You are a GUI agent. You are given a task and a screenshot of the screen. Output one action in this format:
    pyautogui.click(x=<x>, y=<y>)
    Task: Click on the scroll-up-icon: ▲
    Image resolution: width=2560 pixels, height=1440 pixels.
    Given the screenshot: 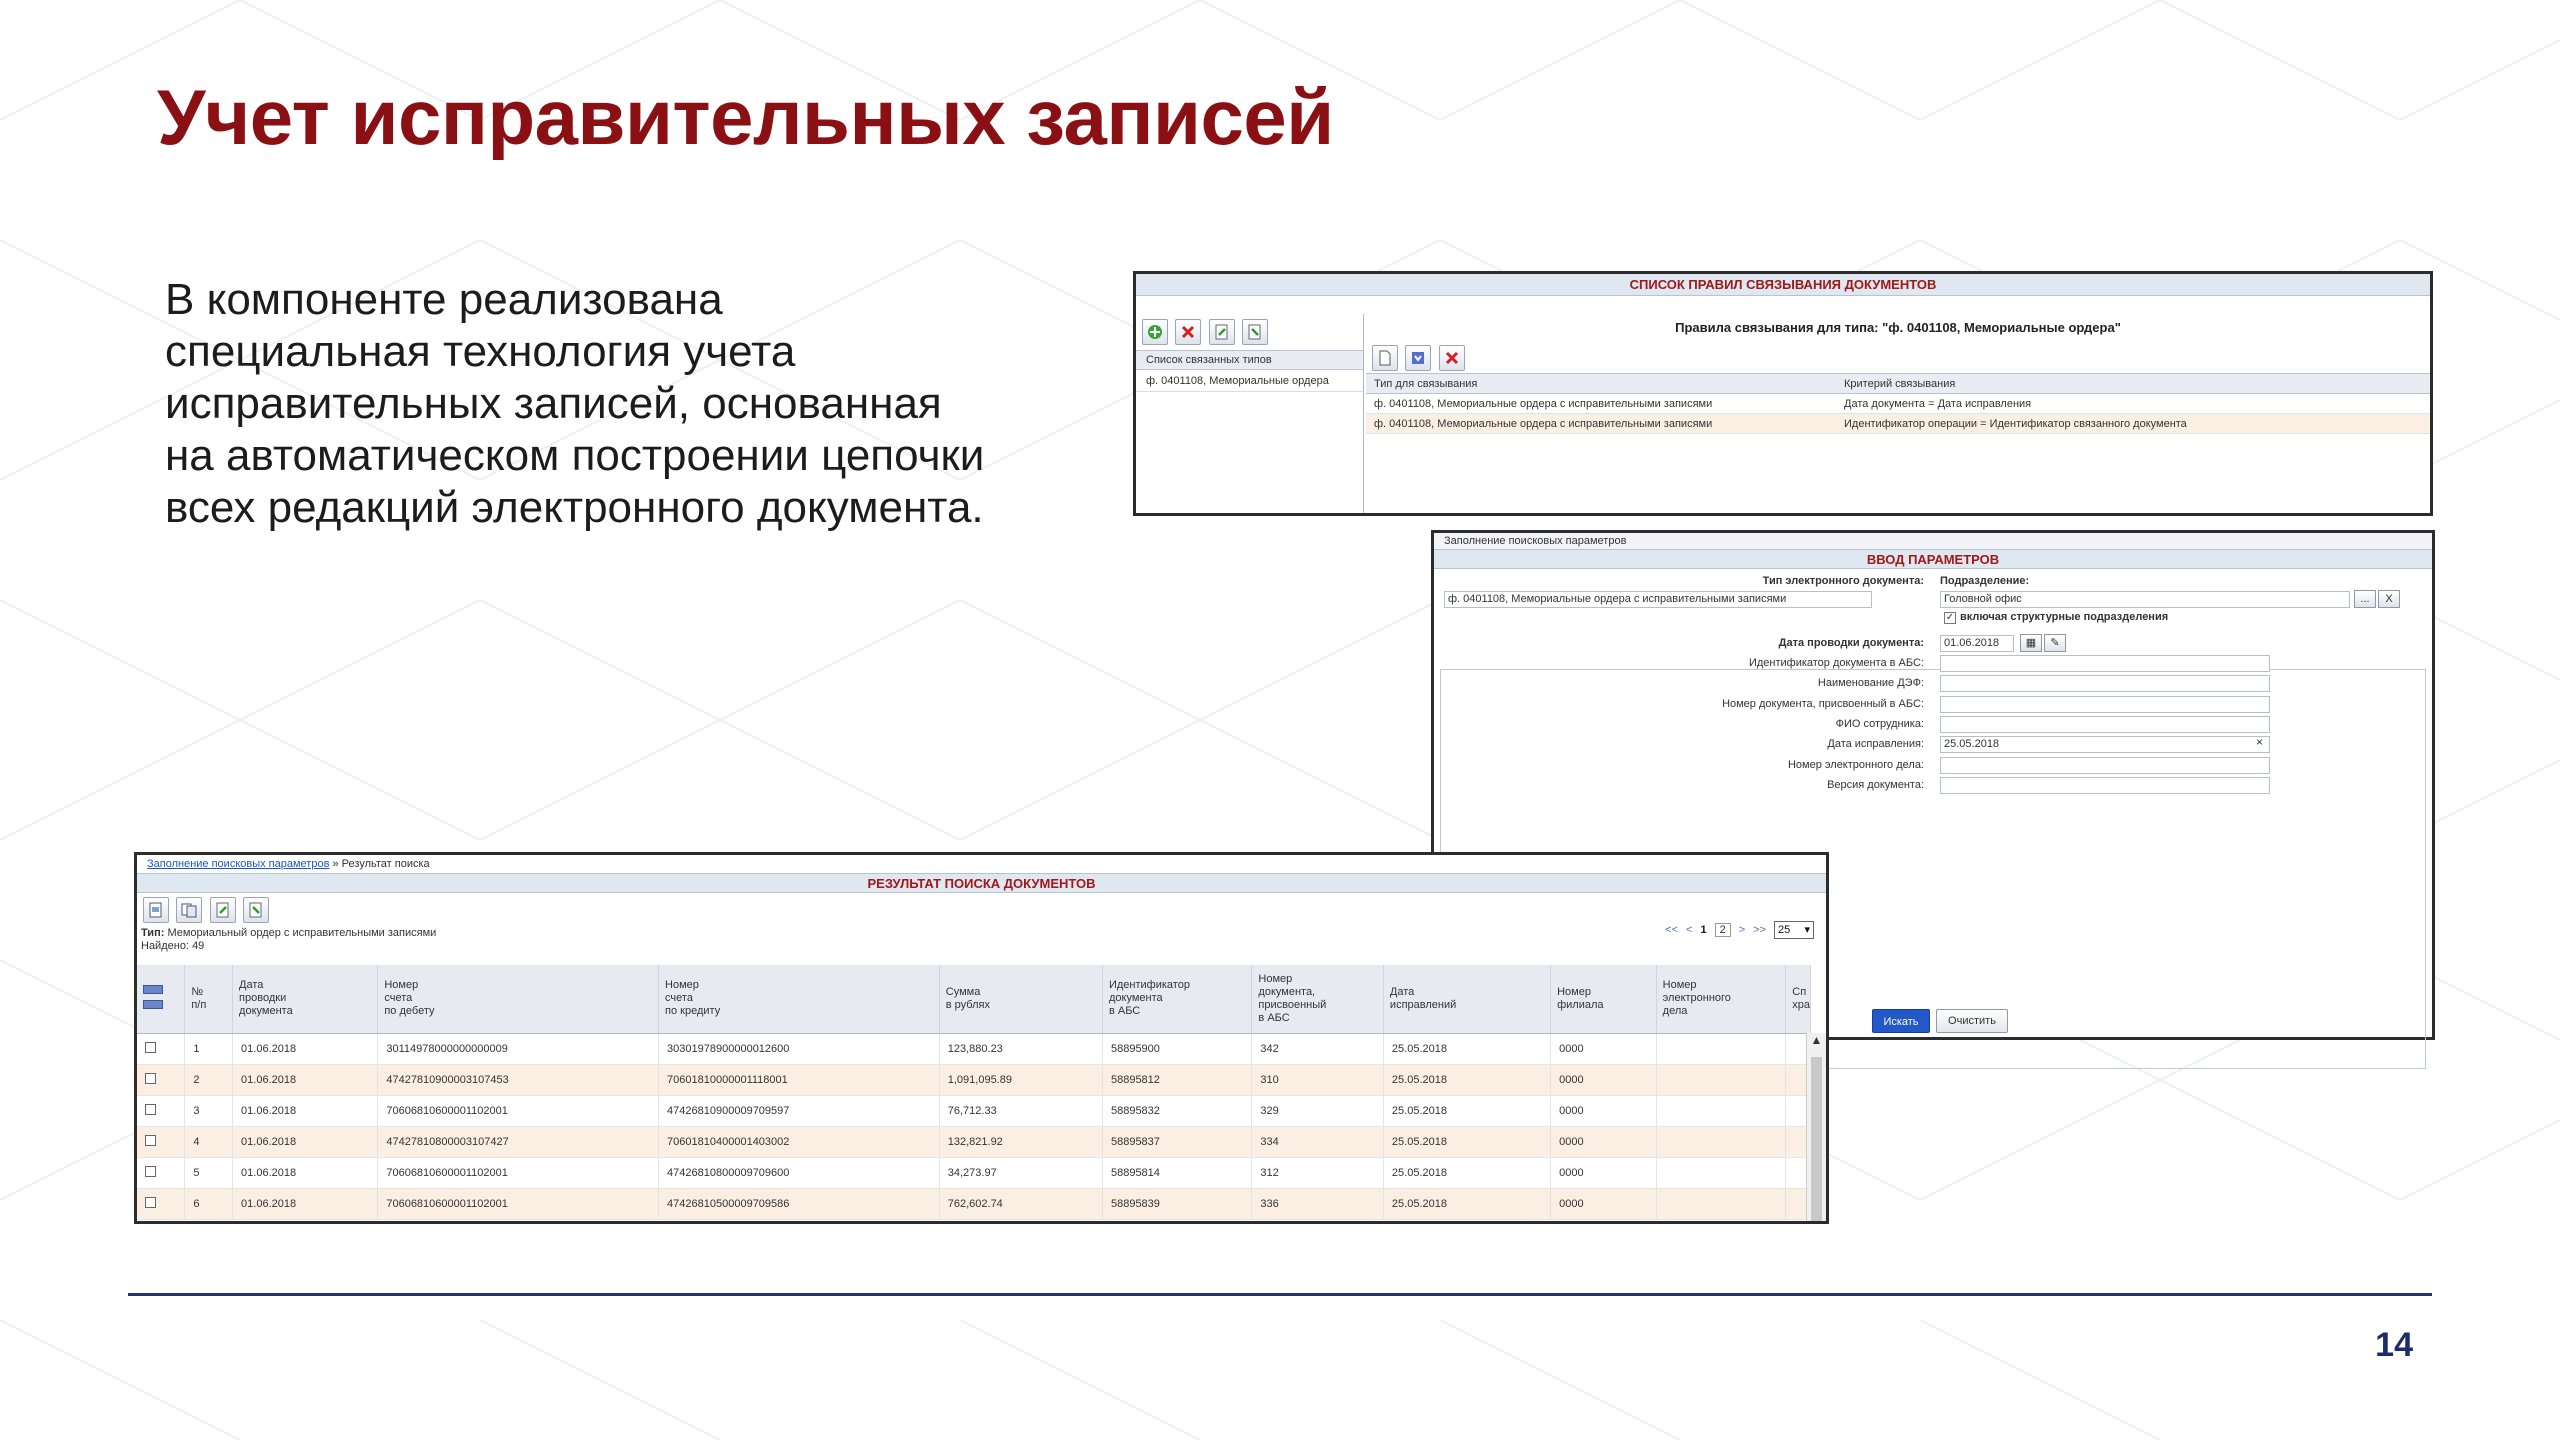 What is the action you would take?
    pyautogui.click(x=1816, y=1040)
    